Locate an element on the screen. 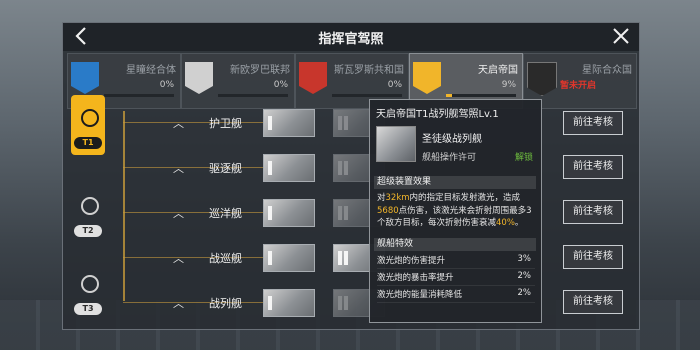  goto-exam-button-cruiser: 前往考核 is located at coordinates (593, 212).